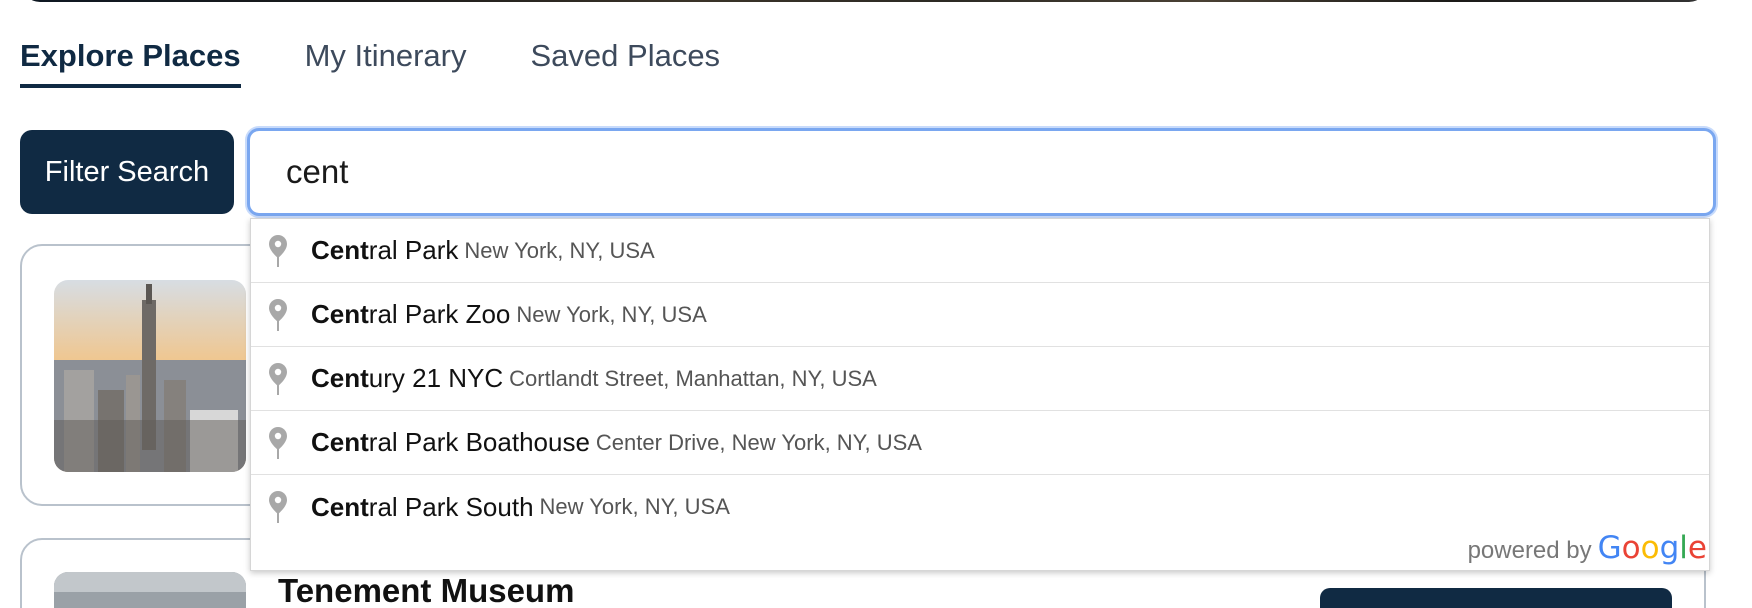 The image size is (1752, 608). What do you see at coordinates (386, 63) in the screenshot?
I see `tab-my-itinerary: My Itinerary` at bounding box center [386, 63].